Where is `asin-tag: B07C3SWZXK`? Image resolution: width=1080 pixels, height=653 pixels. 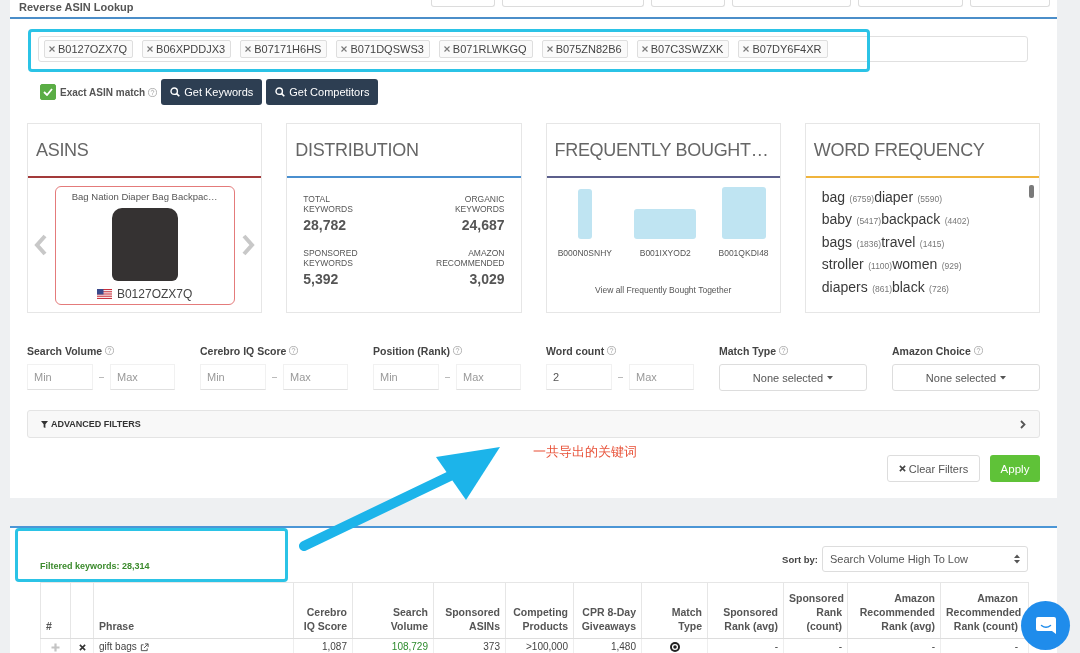
asin-tag: B07C3SWZXK is located at coordinates (683, 49).